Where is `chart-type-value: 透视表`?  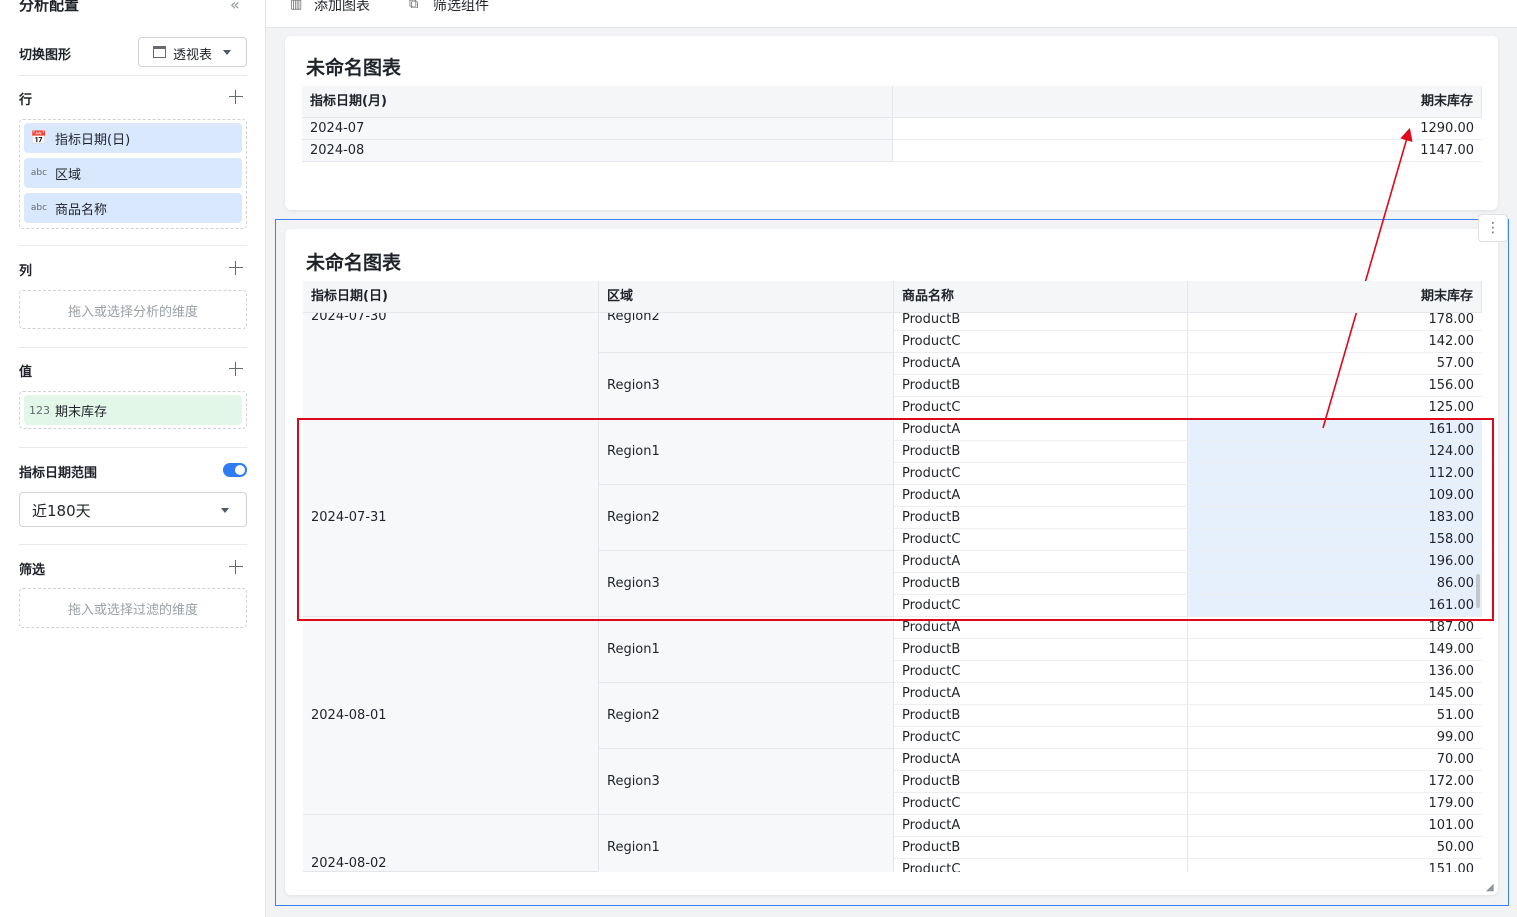 chart-type-value: 透视表 is located at coordinates (193, 55).